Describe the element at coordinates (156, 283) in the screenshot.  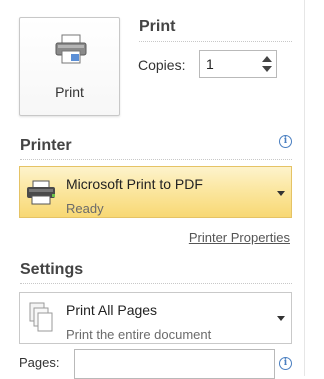
I see `settings-heading-divider` at that location.